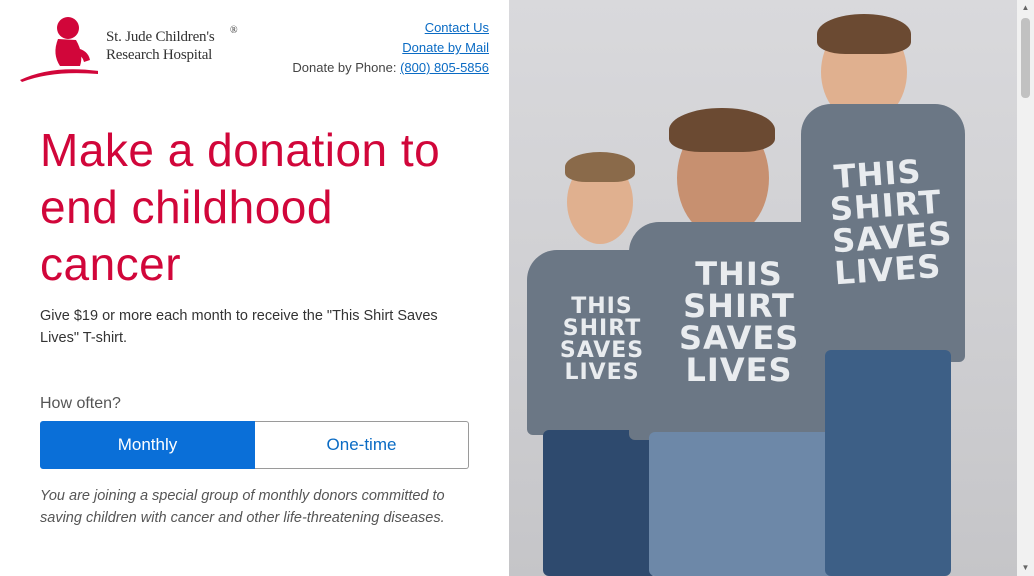  I want to click on donate-by-mail-link: Donate by Mail, so click(445, 47).